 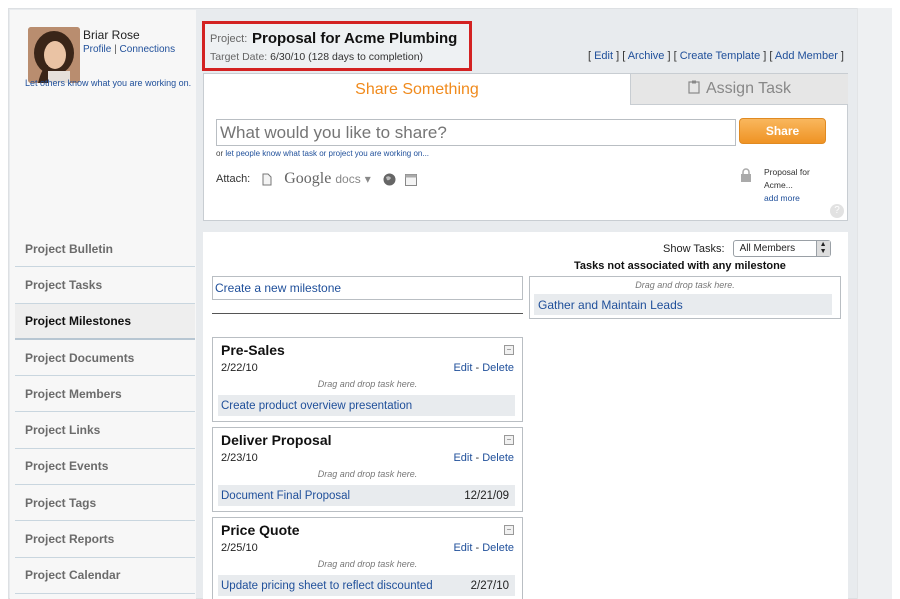 What do you see at coordinates (54, 55) in the screenshot?
I see `avatar` at bounding box center [54, 55].